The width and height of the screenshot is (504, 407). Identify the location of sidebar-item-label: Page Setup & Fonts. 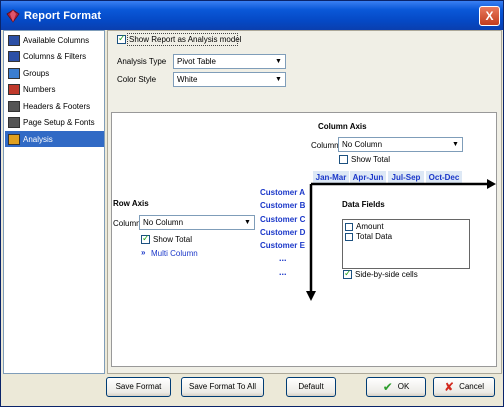
(59, 122).